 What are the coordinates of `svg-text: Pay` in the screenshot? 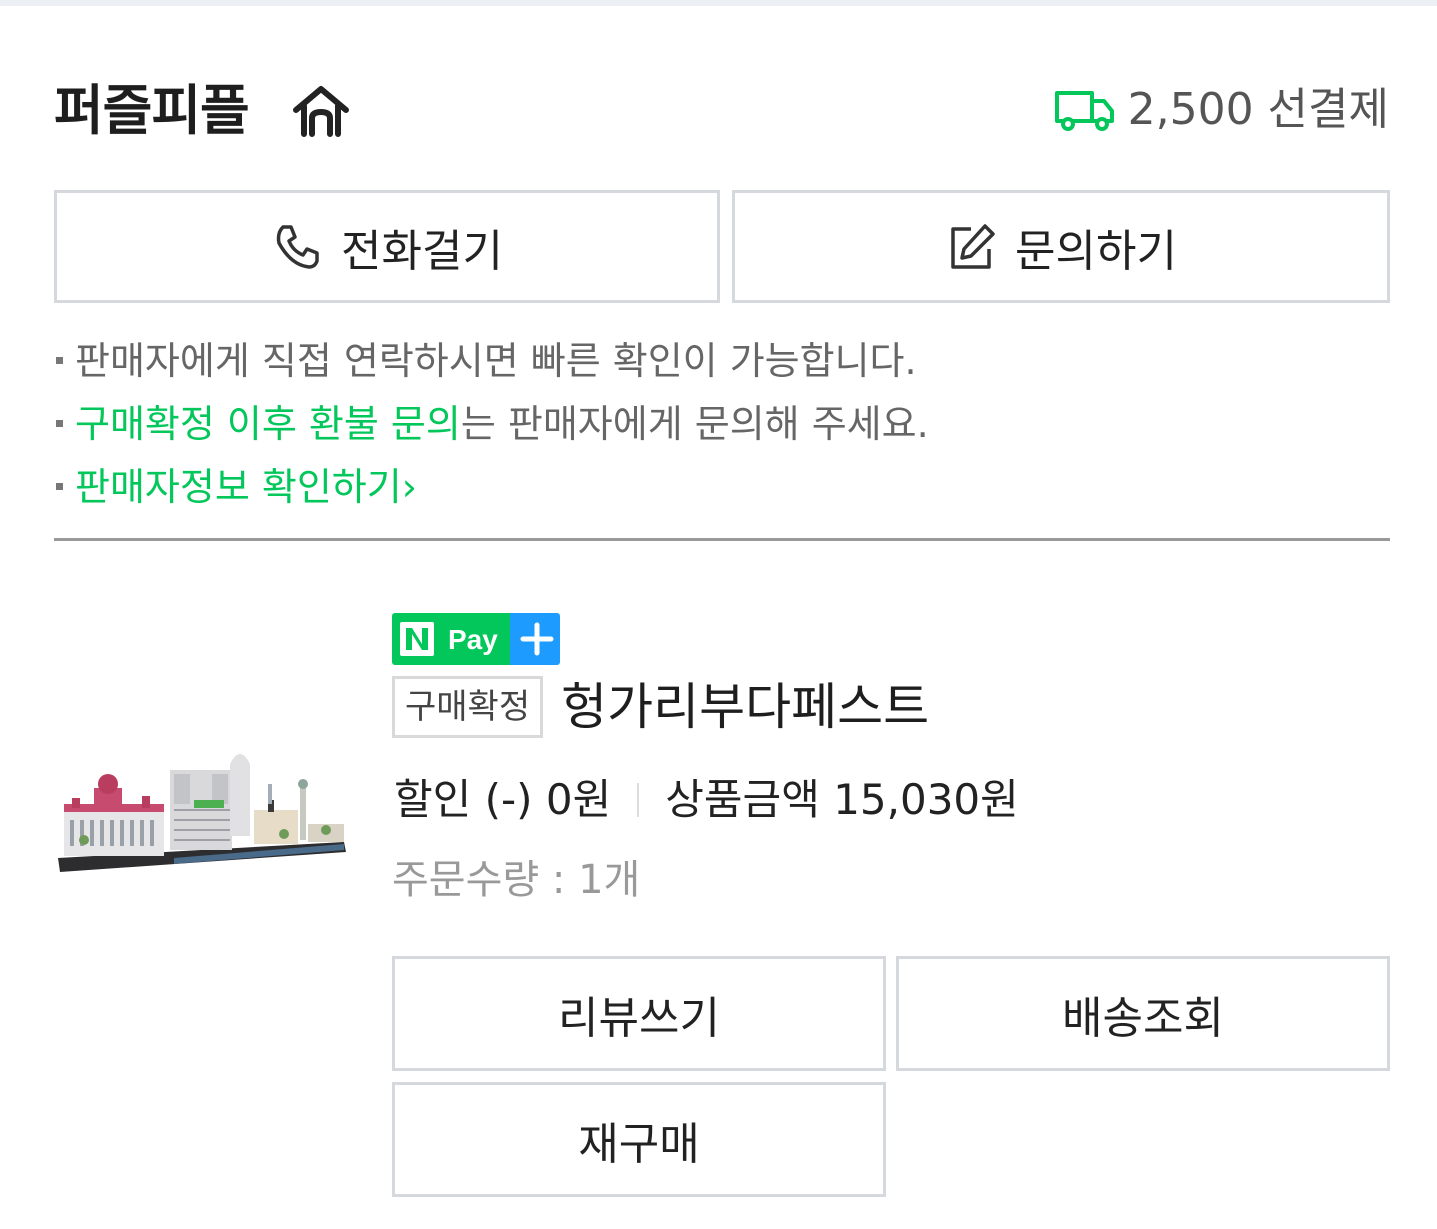 It's located at (473, 639).